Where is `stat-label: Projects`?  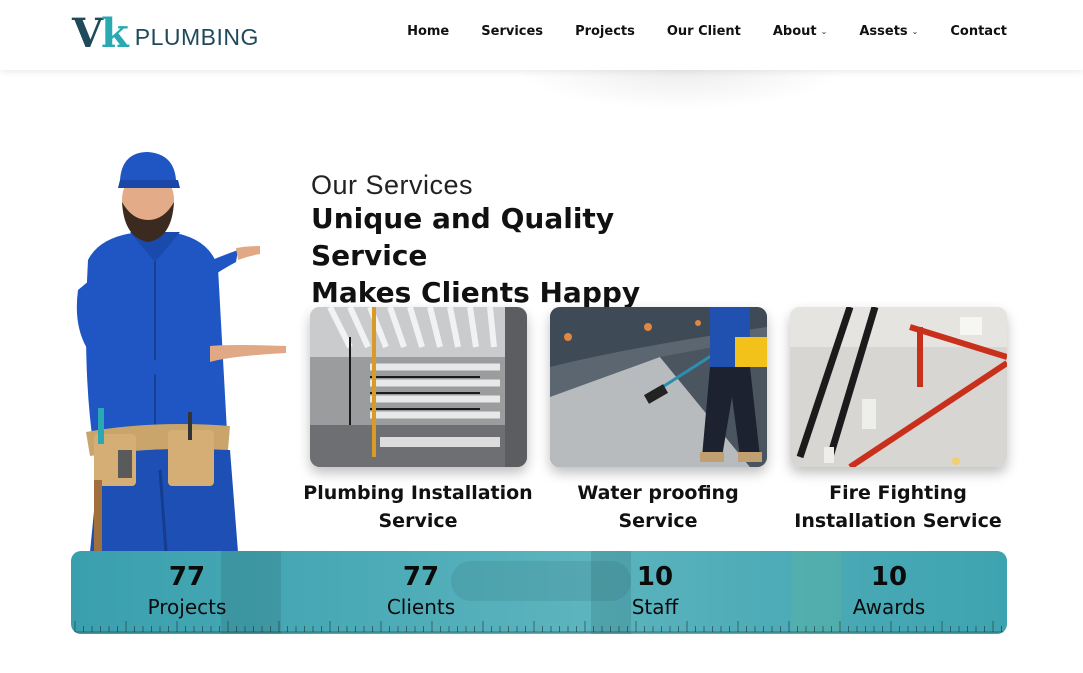 stat-label: Projects is located at coordinates (187, 607).